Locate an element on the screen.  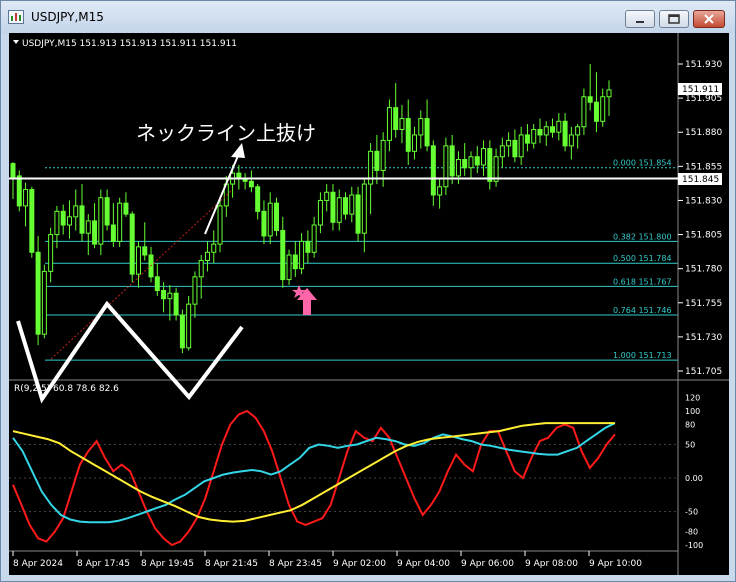
svg-text: 151.911 is located at coordinates (700, 90).